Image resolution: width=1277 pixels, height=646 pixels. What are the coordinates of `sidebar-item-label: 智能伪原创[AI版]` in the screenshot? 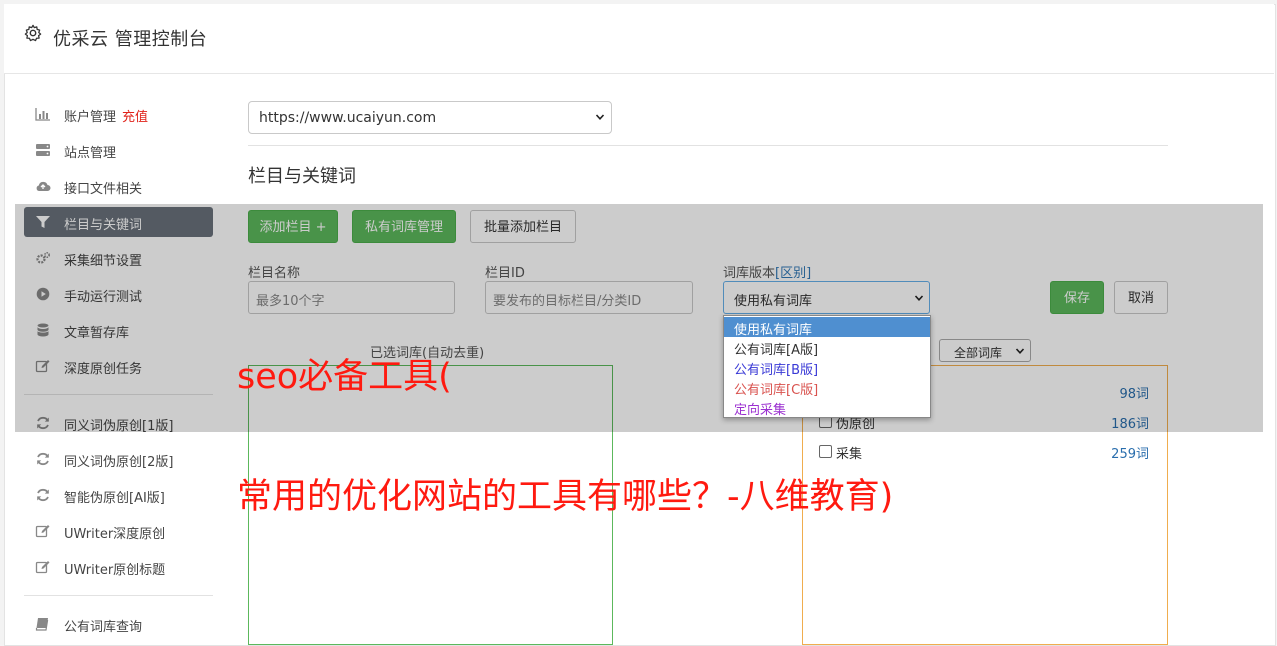 It's located at (114, 498).